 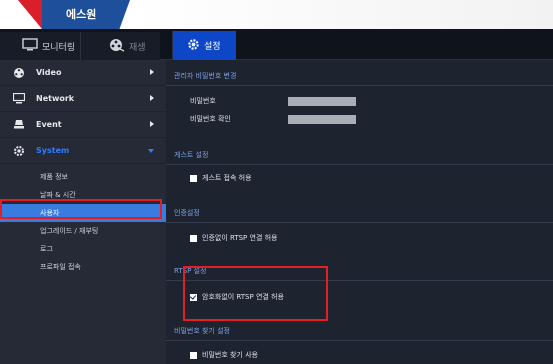 What do you see at coordinates (83, 151) in the screenshot?
I see `sidebar-item-system: System` at bounding box center [83, 151].